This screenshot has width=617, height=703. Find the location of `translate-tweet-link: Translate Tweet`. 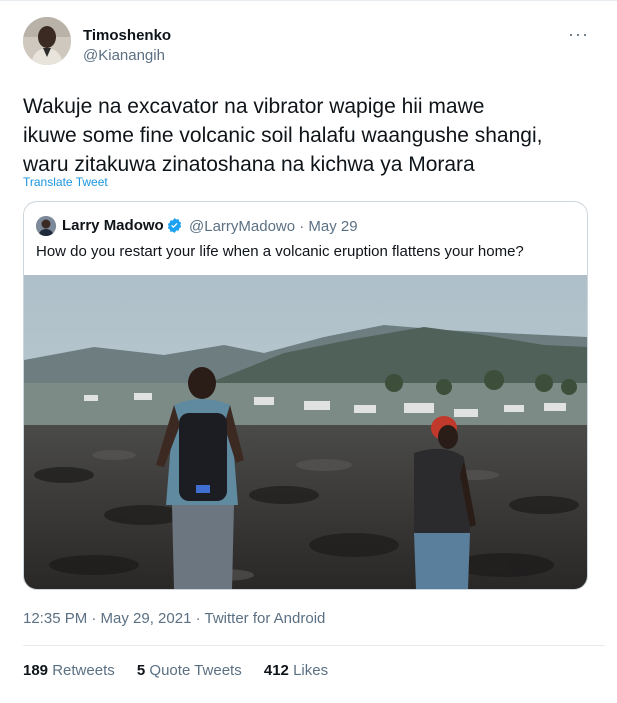

translate-tweet-link: Translate Tweet is located at coordinates (65, 182).